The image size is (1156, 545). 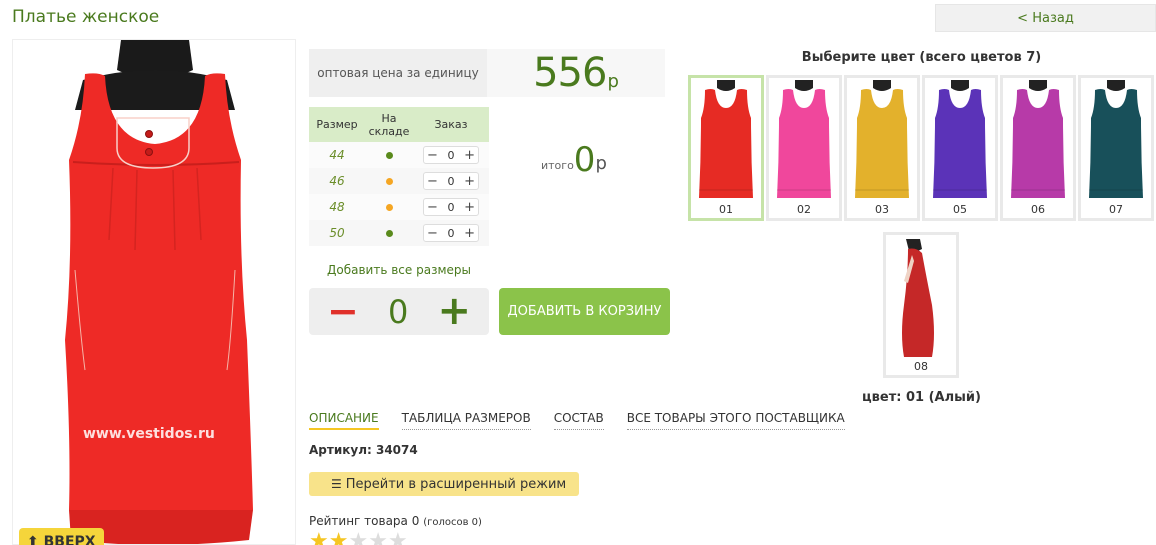 I want to click on plus-button: +, so click(x=454, y=311).